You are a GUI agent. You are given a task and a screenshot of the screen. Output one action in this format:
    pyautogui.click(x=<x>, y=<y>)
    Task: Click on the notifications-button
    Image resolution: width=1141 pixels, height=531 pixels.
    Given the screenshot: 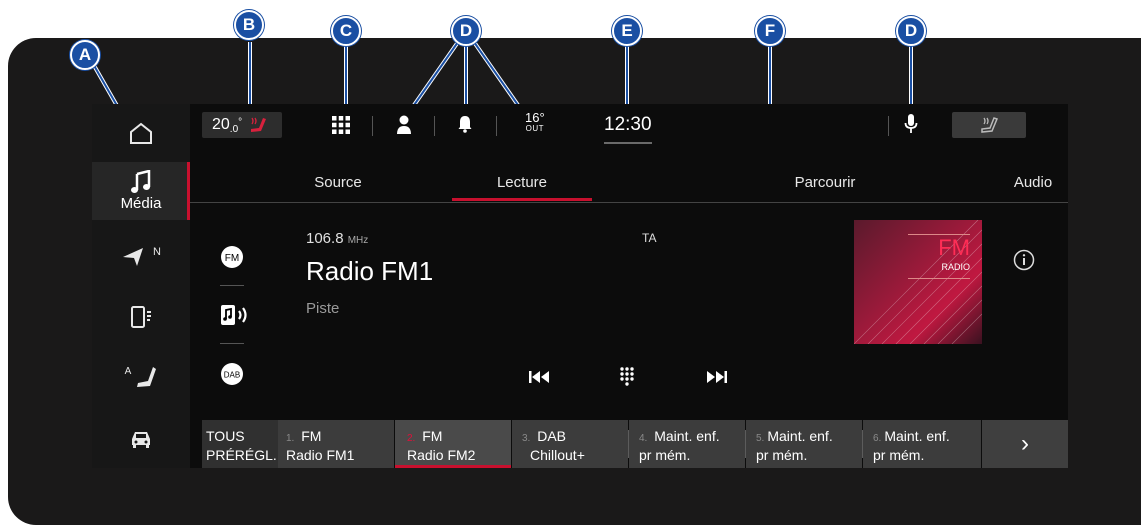 What is the action you would take?
    pyautogui.click(x=465, y=126)
    